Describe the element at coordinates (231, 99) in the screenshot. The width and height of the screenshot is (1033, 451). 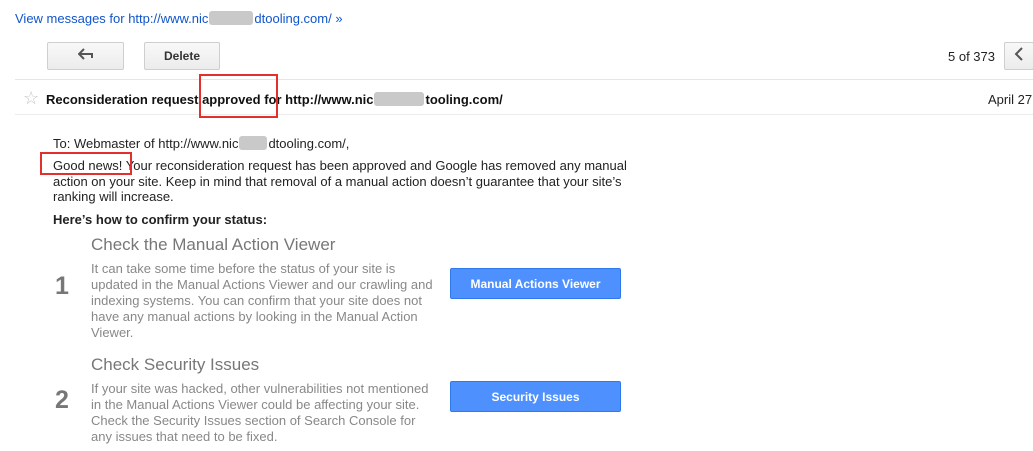
I see `subject-highlight-word: approved` at that location.